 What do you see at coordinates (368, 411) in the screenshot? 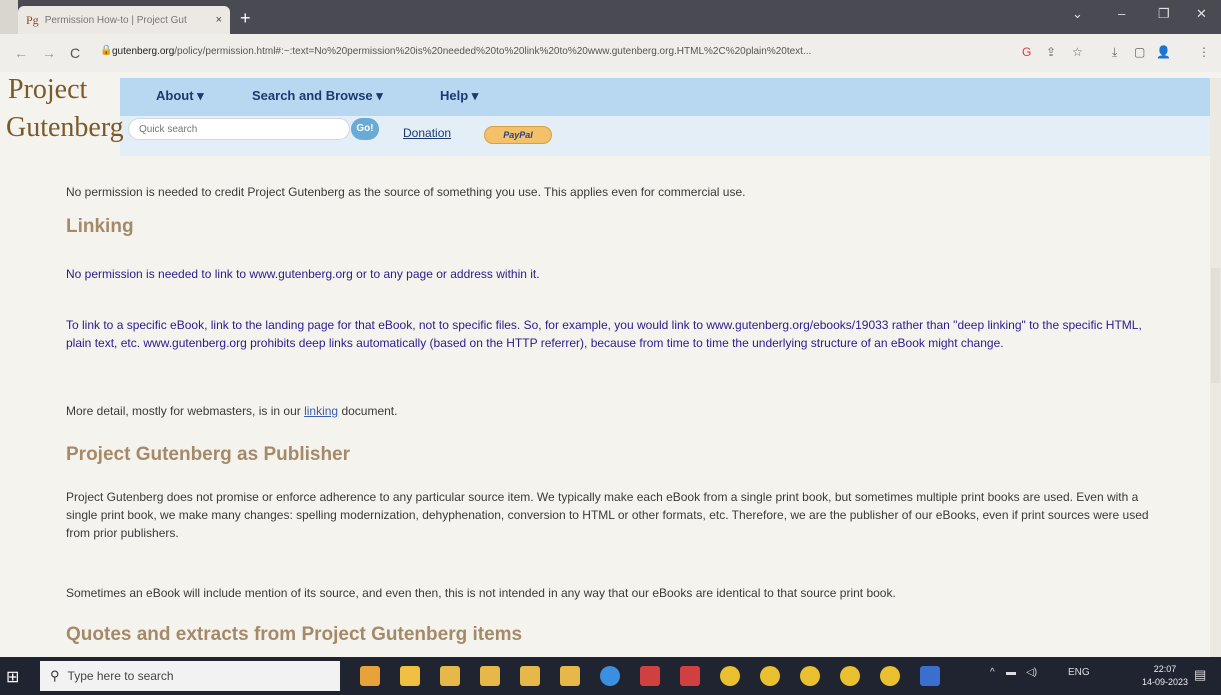
I see `detail-text-post: document.` at bounding box center [368, 411].